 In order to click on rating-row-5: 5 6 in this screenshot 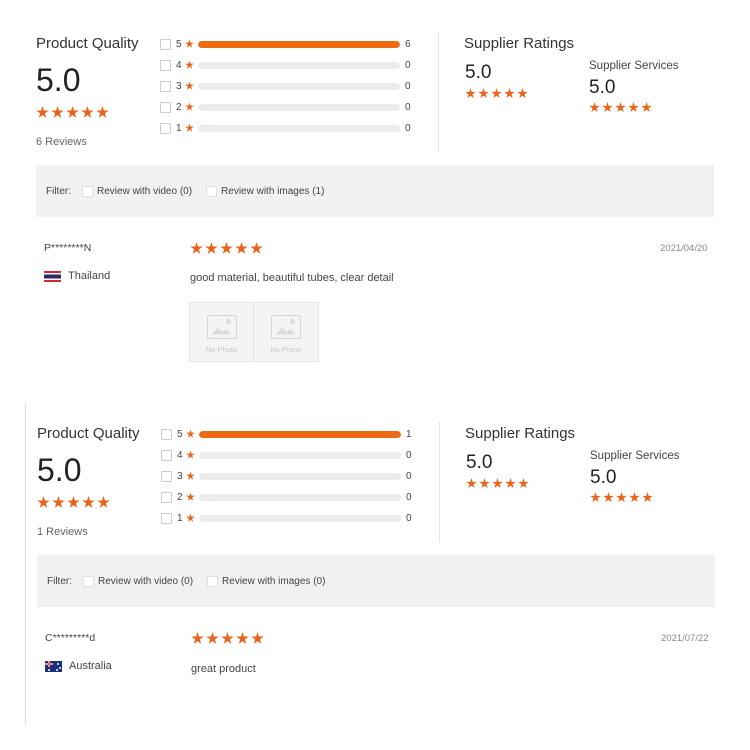, I will do `click(285, 44)`.